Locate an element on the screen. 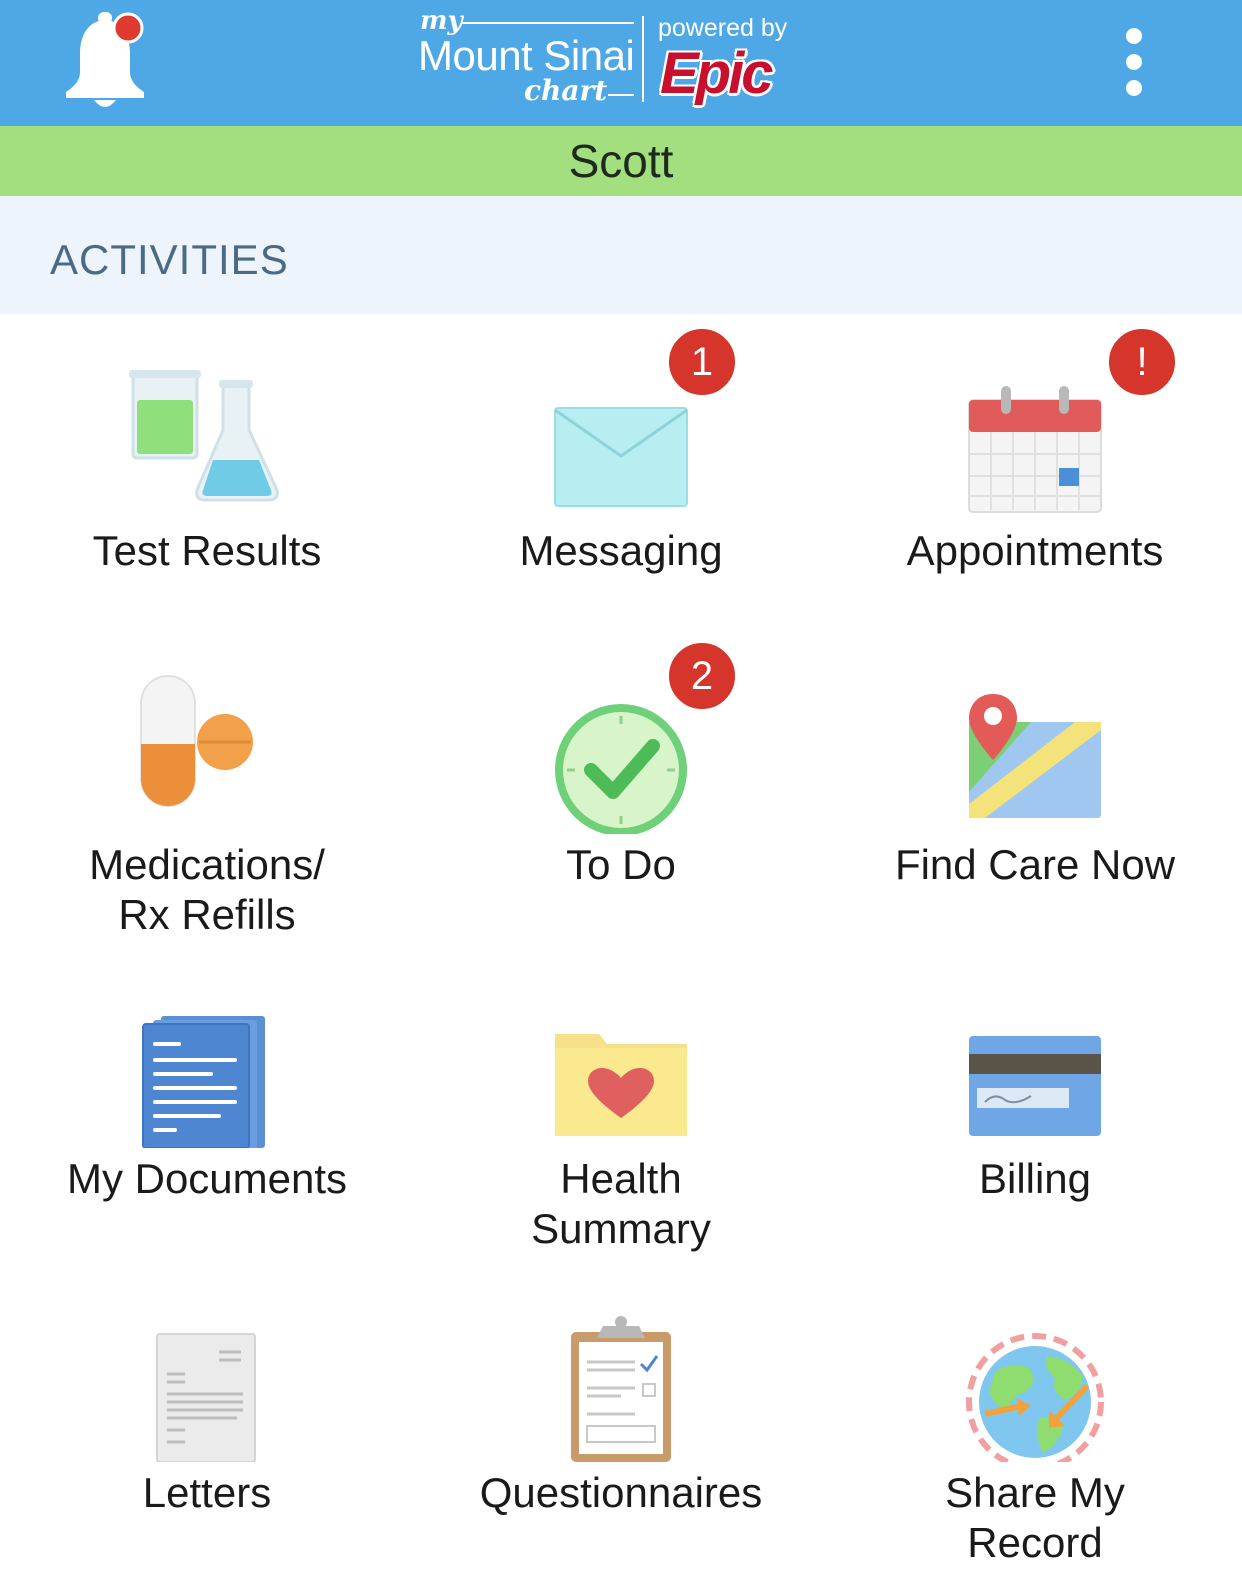 The width and height of the screenshot is (1242, 1586). credit-card-icon is located at coordinates (1035, 1086).